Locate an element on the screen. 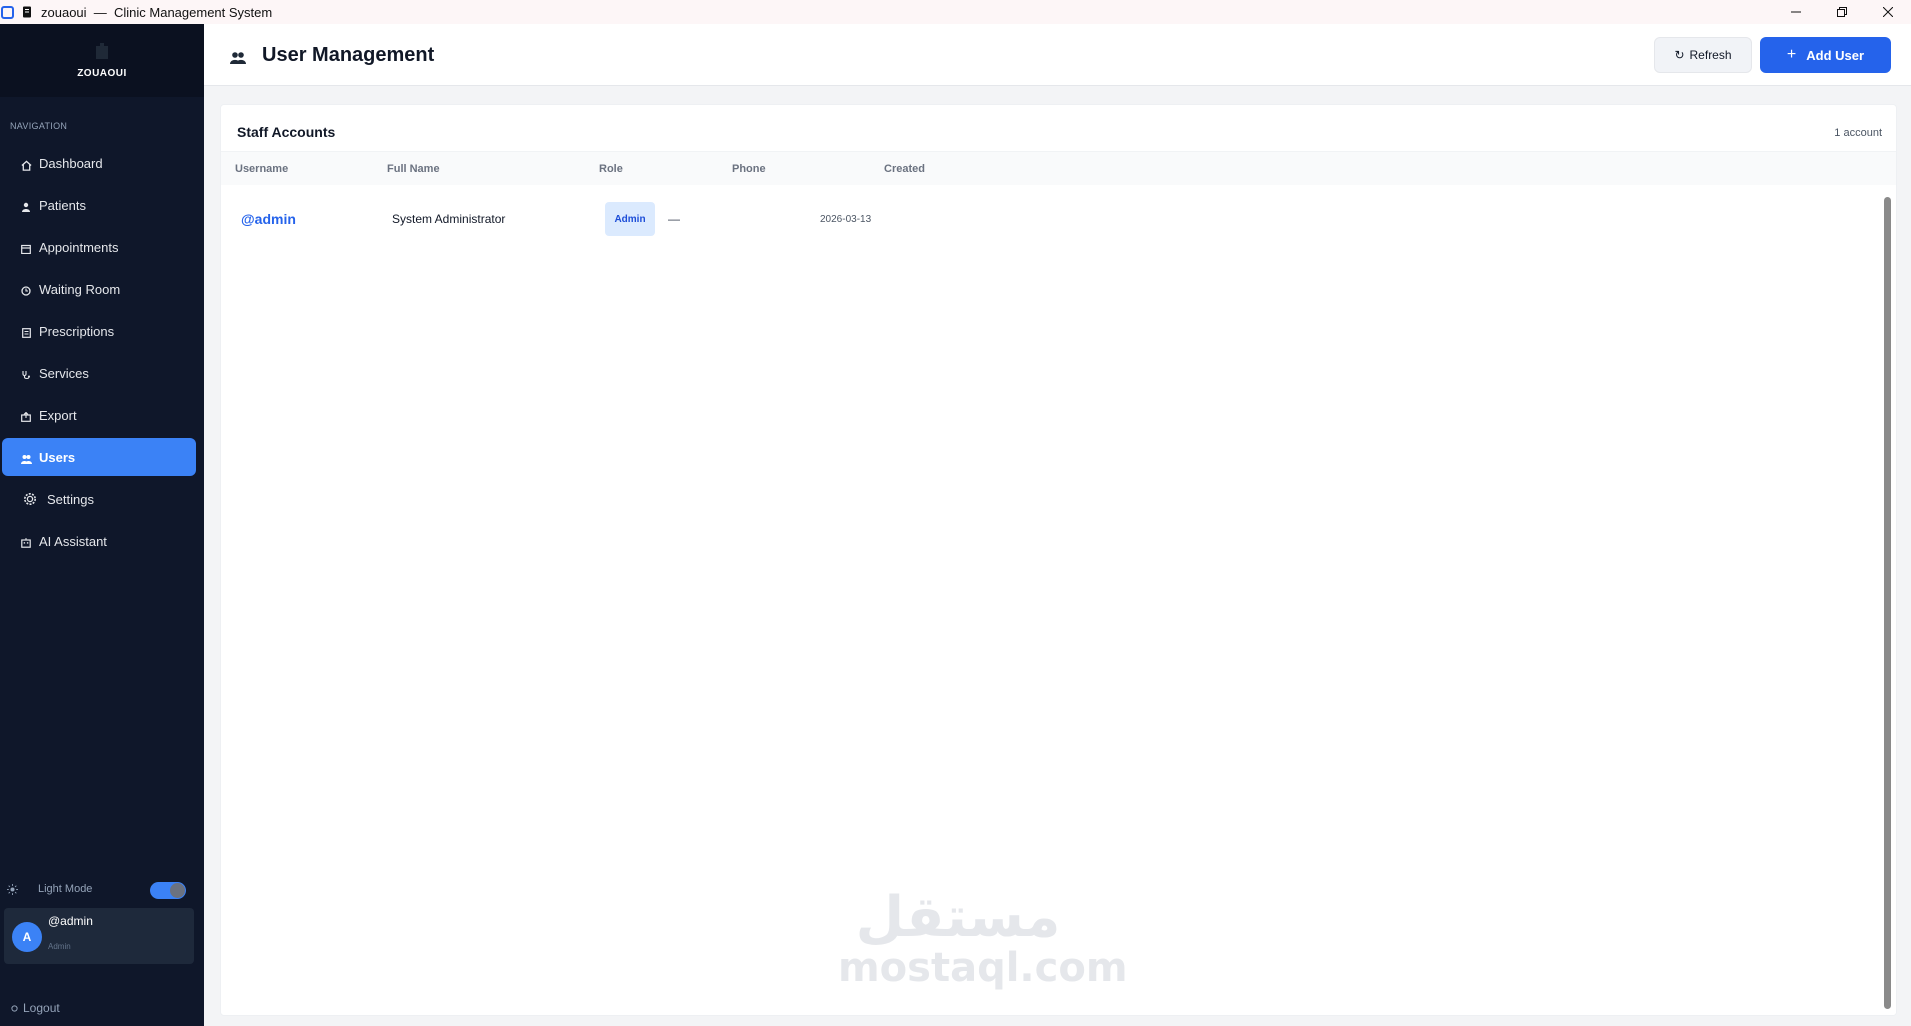 The width and height of the screenshot is (1911, 1026). column-header-role: Role is located at coordinates (611, 169).